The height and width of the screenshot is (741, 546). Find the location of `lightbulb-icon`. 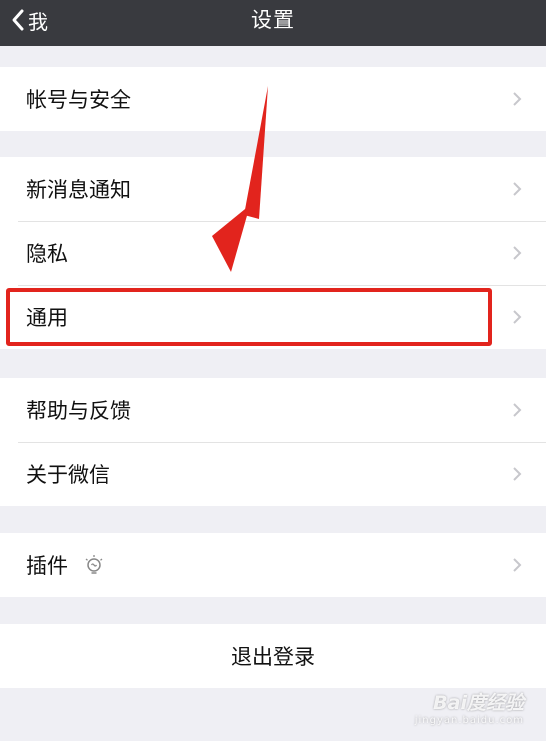

lightbulb-icon is located at coordinates (94, 564).